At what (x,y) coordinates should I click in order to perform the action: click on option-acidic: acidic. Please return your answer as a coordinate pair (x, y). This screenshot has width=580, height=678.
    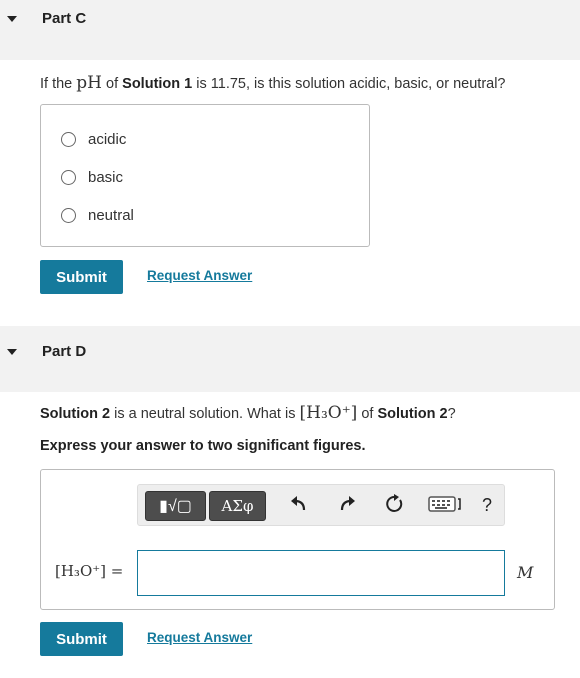
    Looking at the image, I should click on (93, 139).